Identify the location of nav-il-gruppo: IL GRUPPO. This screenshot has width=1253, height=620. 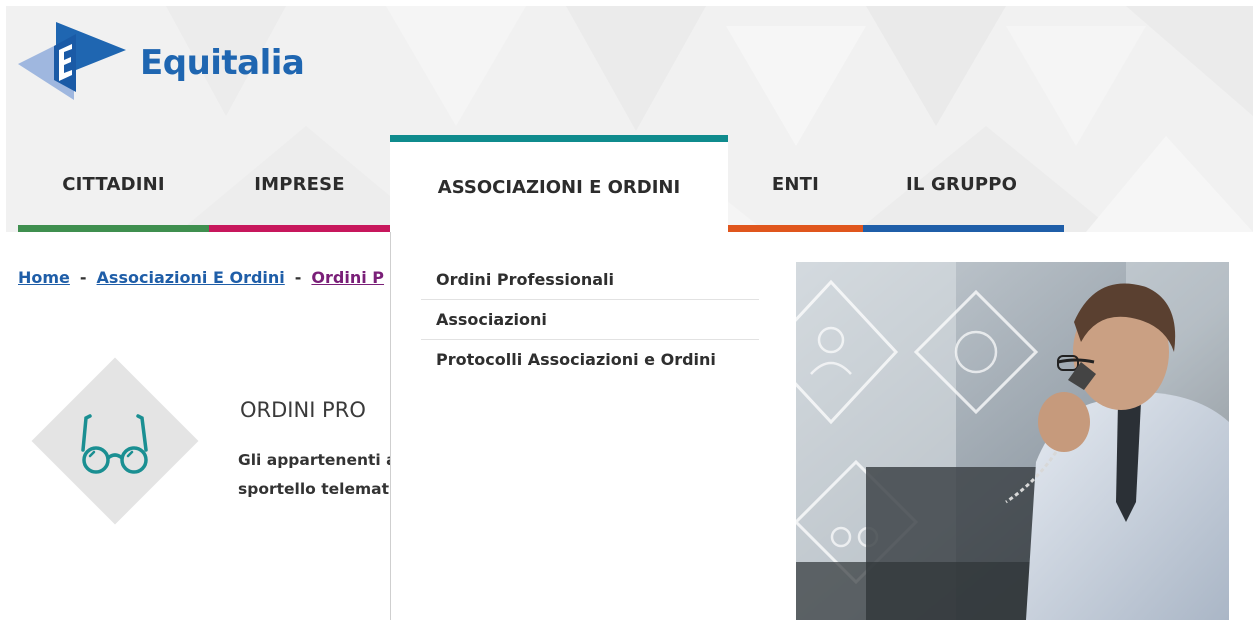
(963, 184).